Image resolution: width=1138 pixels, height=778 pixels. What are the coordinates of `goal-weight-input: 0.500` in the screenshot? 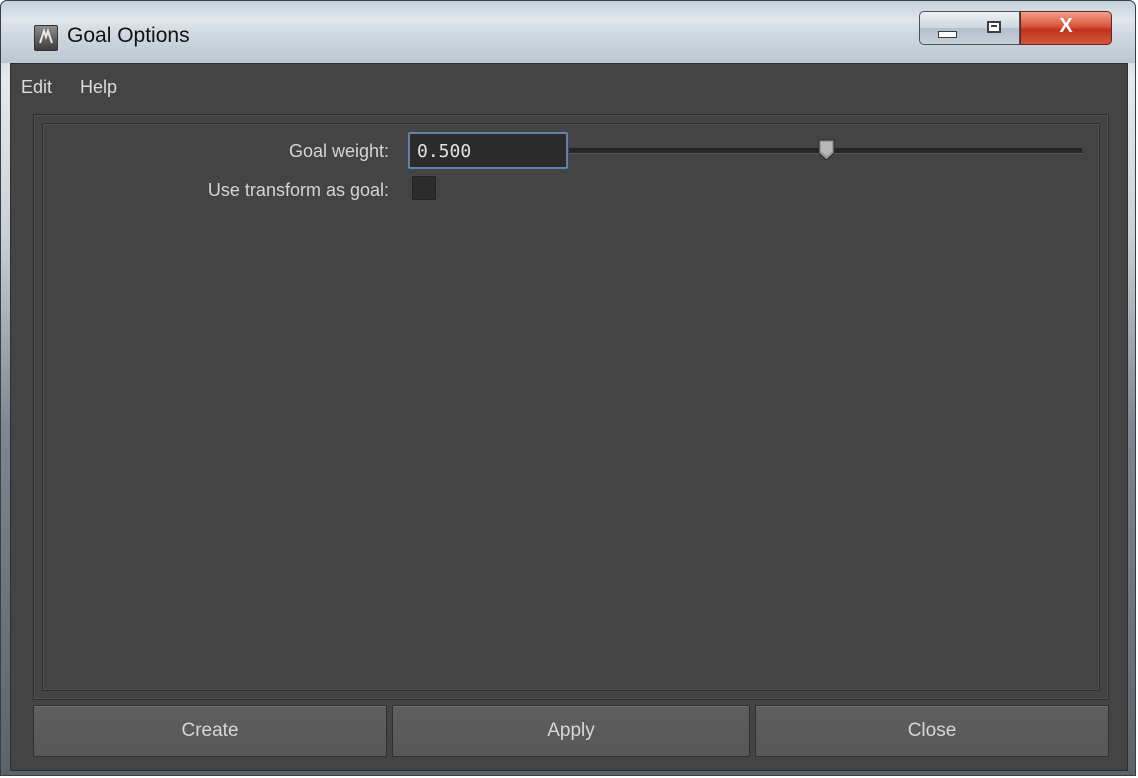 It's located at (488, 150).